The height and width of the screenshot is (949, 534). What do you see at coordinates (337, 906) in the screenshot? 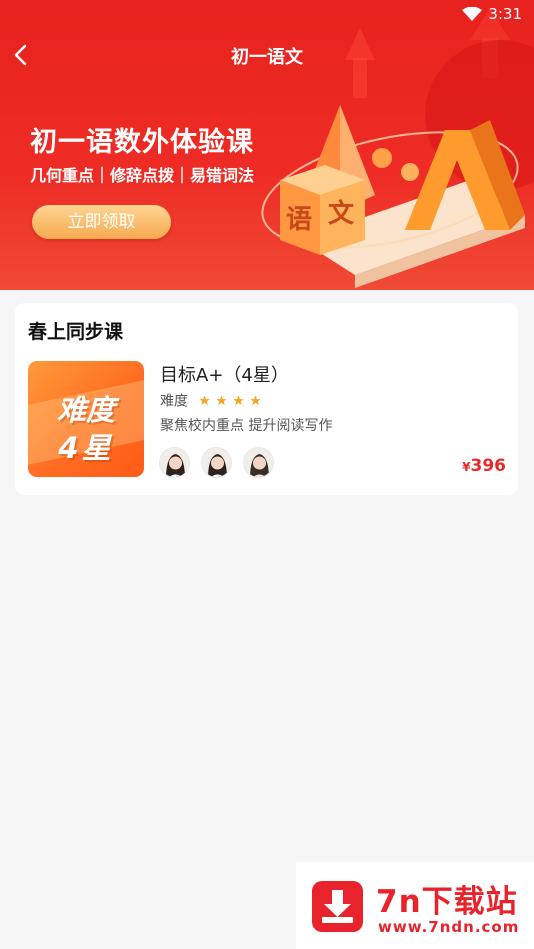
I see `download-icon` at bounding box center [337, 906].